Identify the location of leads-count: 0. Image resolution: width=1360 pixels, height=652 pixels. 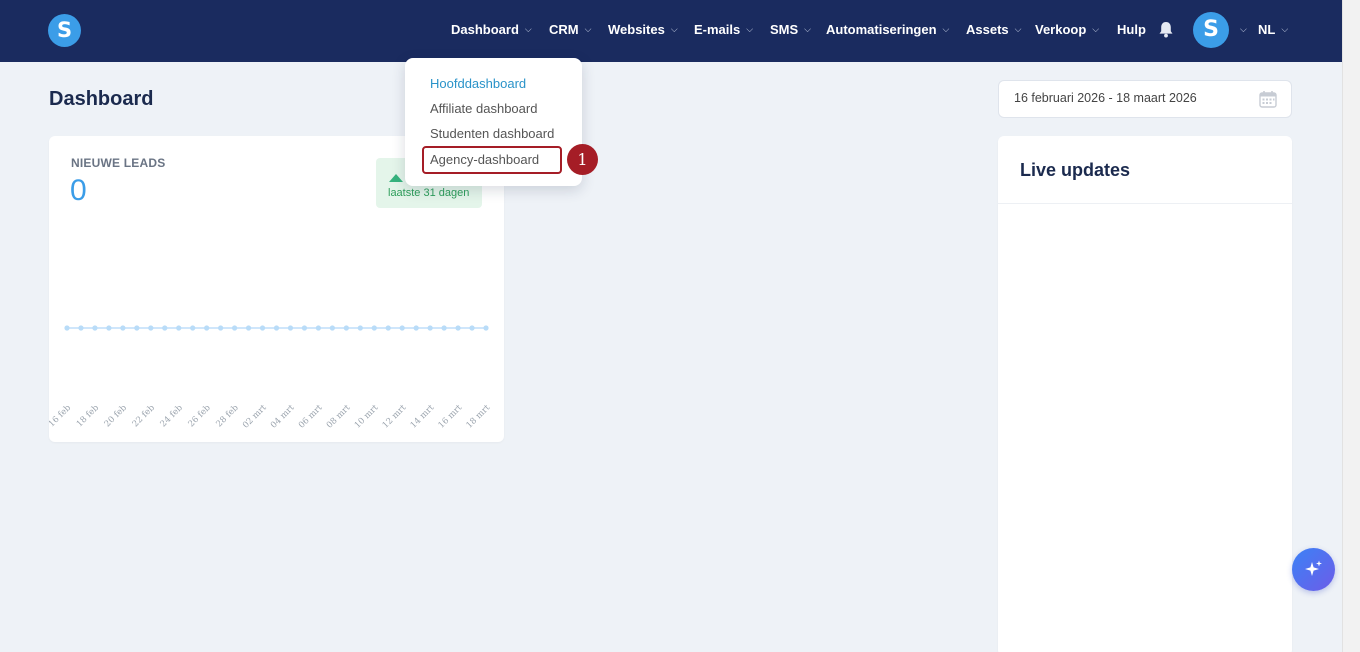
(78, 190).